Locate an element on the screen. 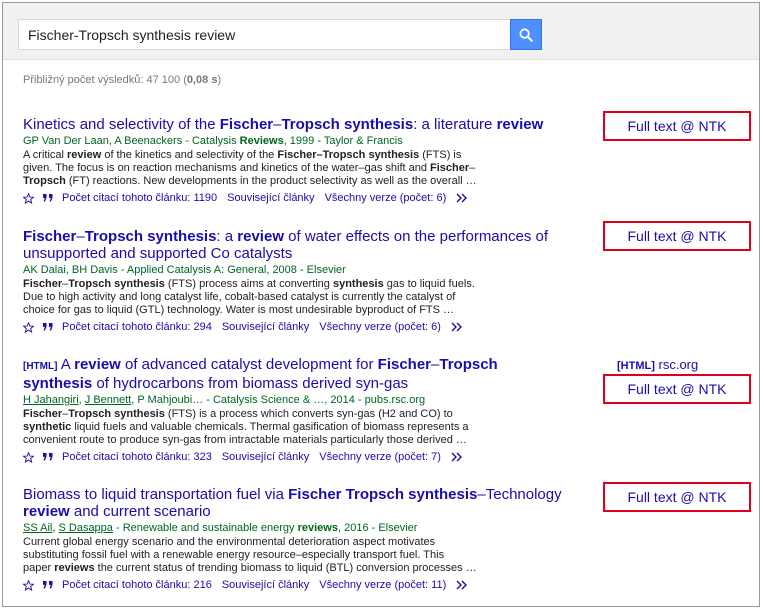 The width and height of the screenshot is (764, 611). search-input is located at coordinates (264, 34).